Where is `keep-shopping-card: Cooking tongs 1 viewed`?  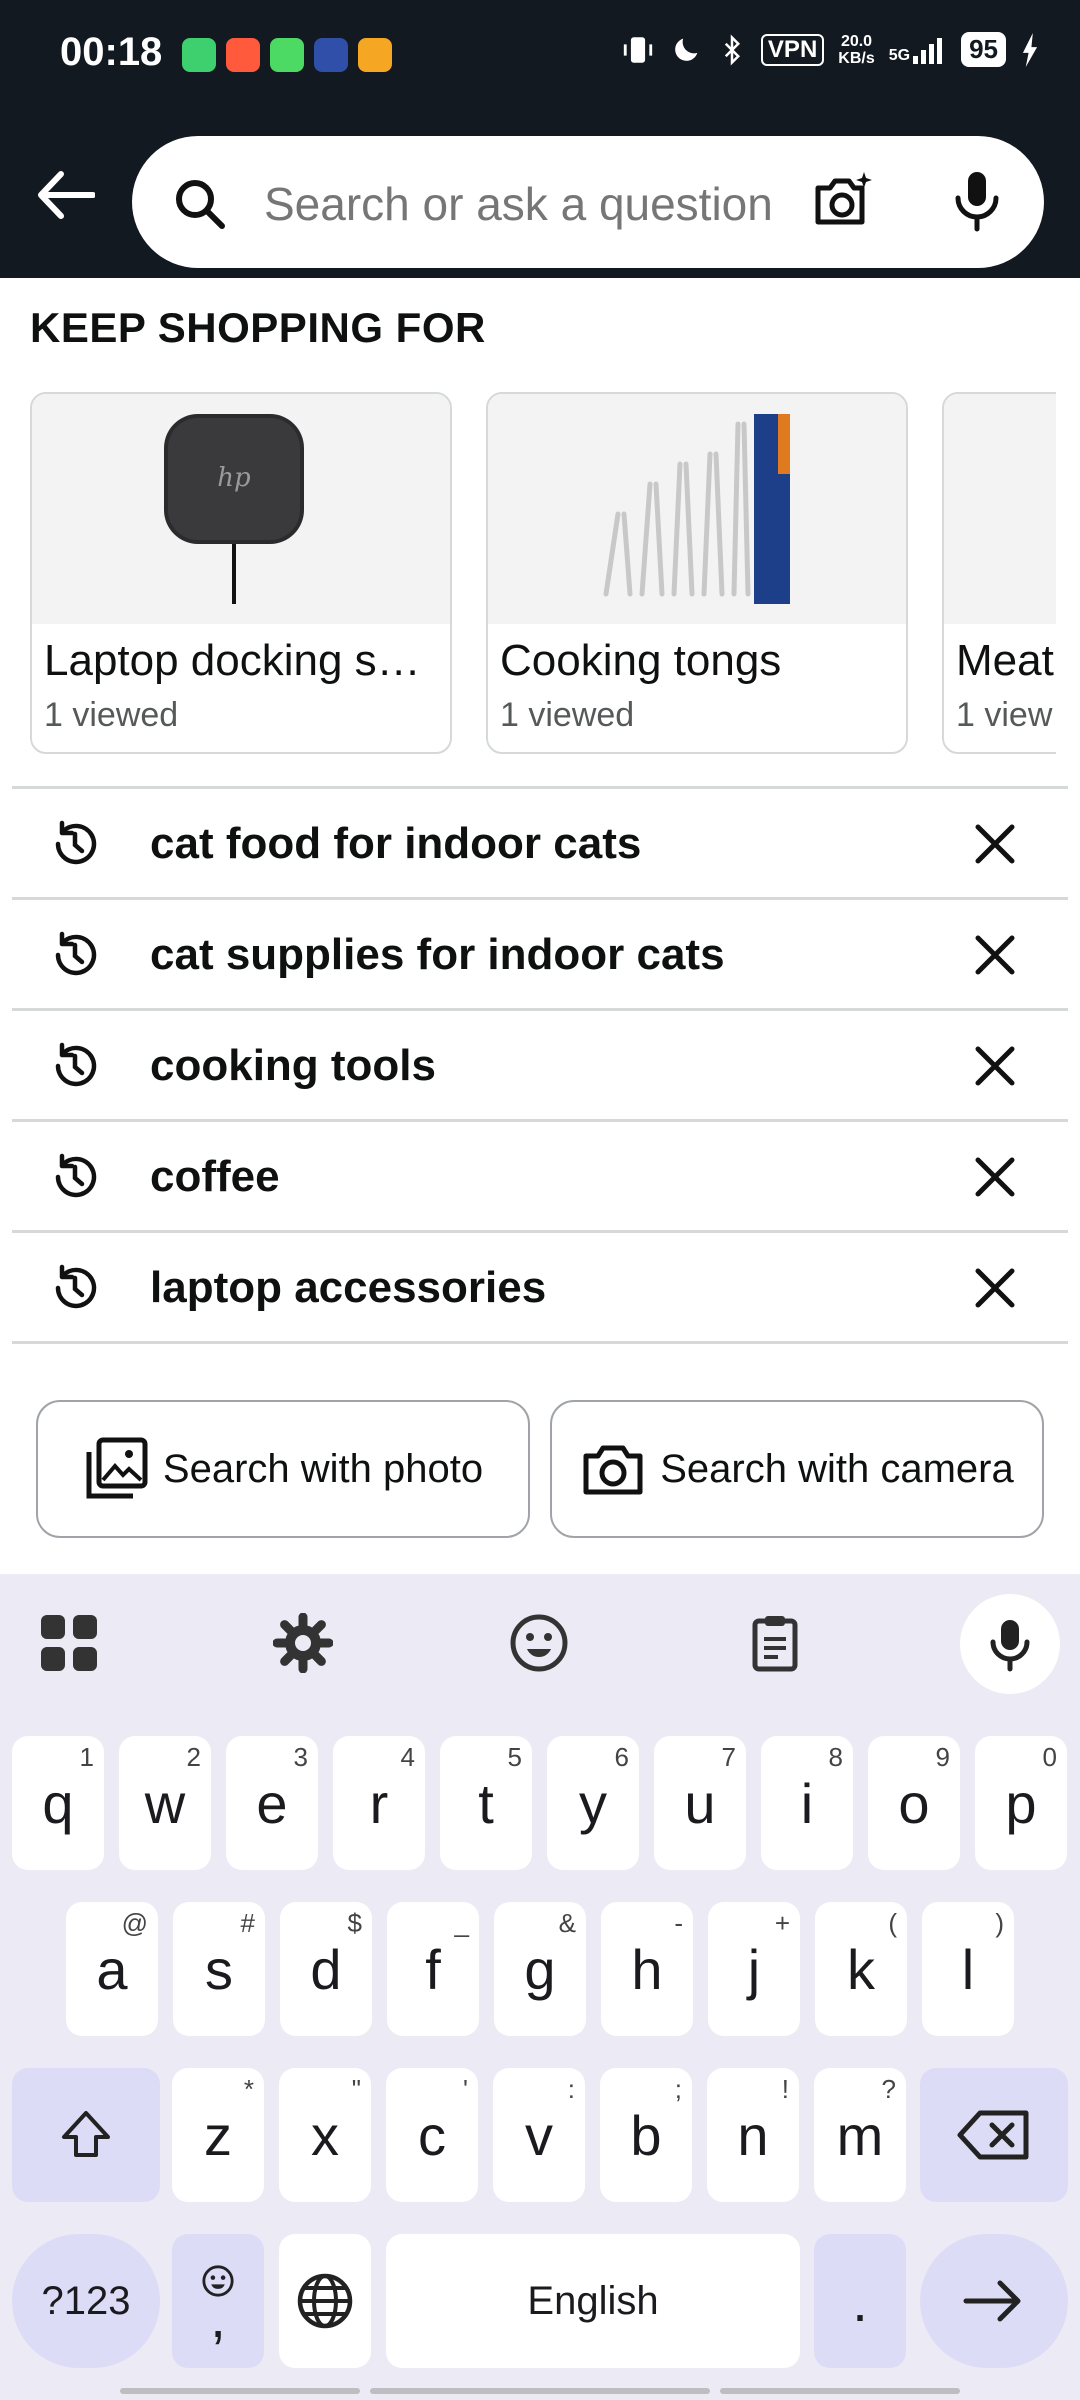 keep-shopping-card: Cooking tongs 1 viewed is located at coordinates (697, 573).